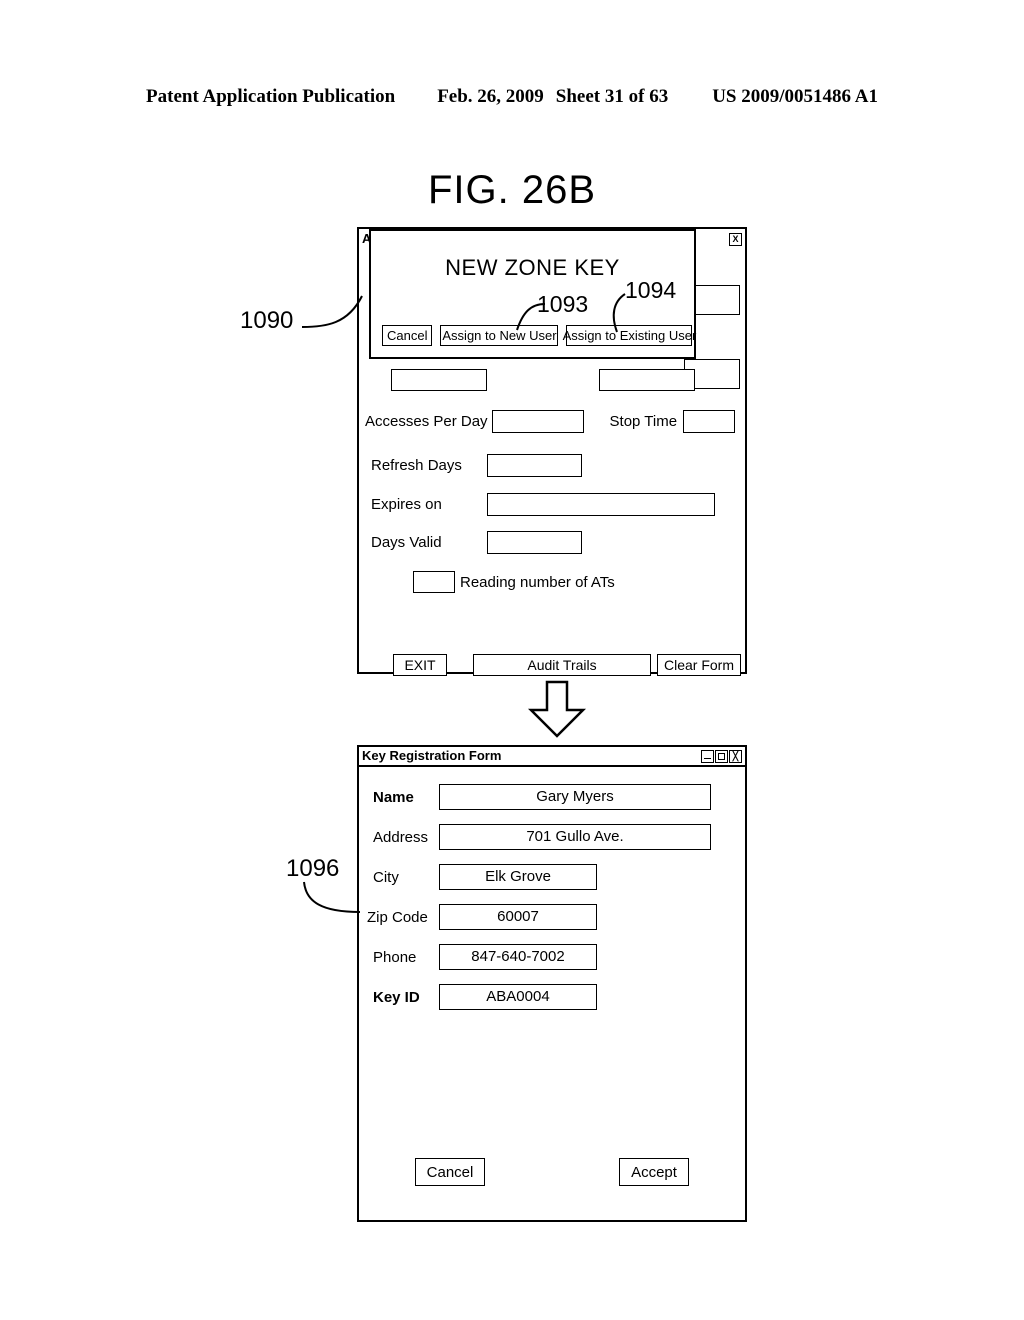 Image resolution: width=1024 pixels, height=1320 pixels. I want to click on row-phone: Phone 847-640-7002, so click(552, 957).